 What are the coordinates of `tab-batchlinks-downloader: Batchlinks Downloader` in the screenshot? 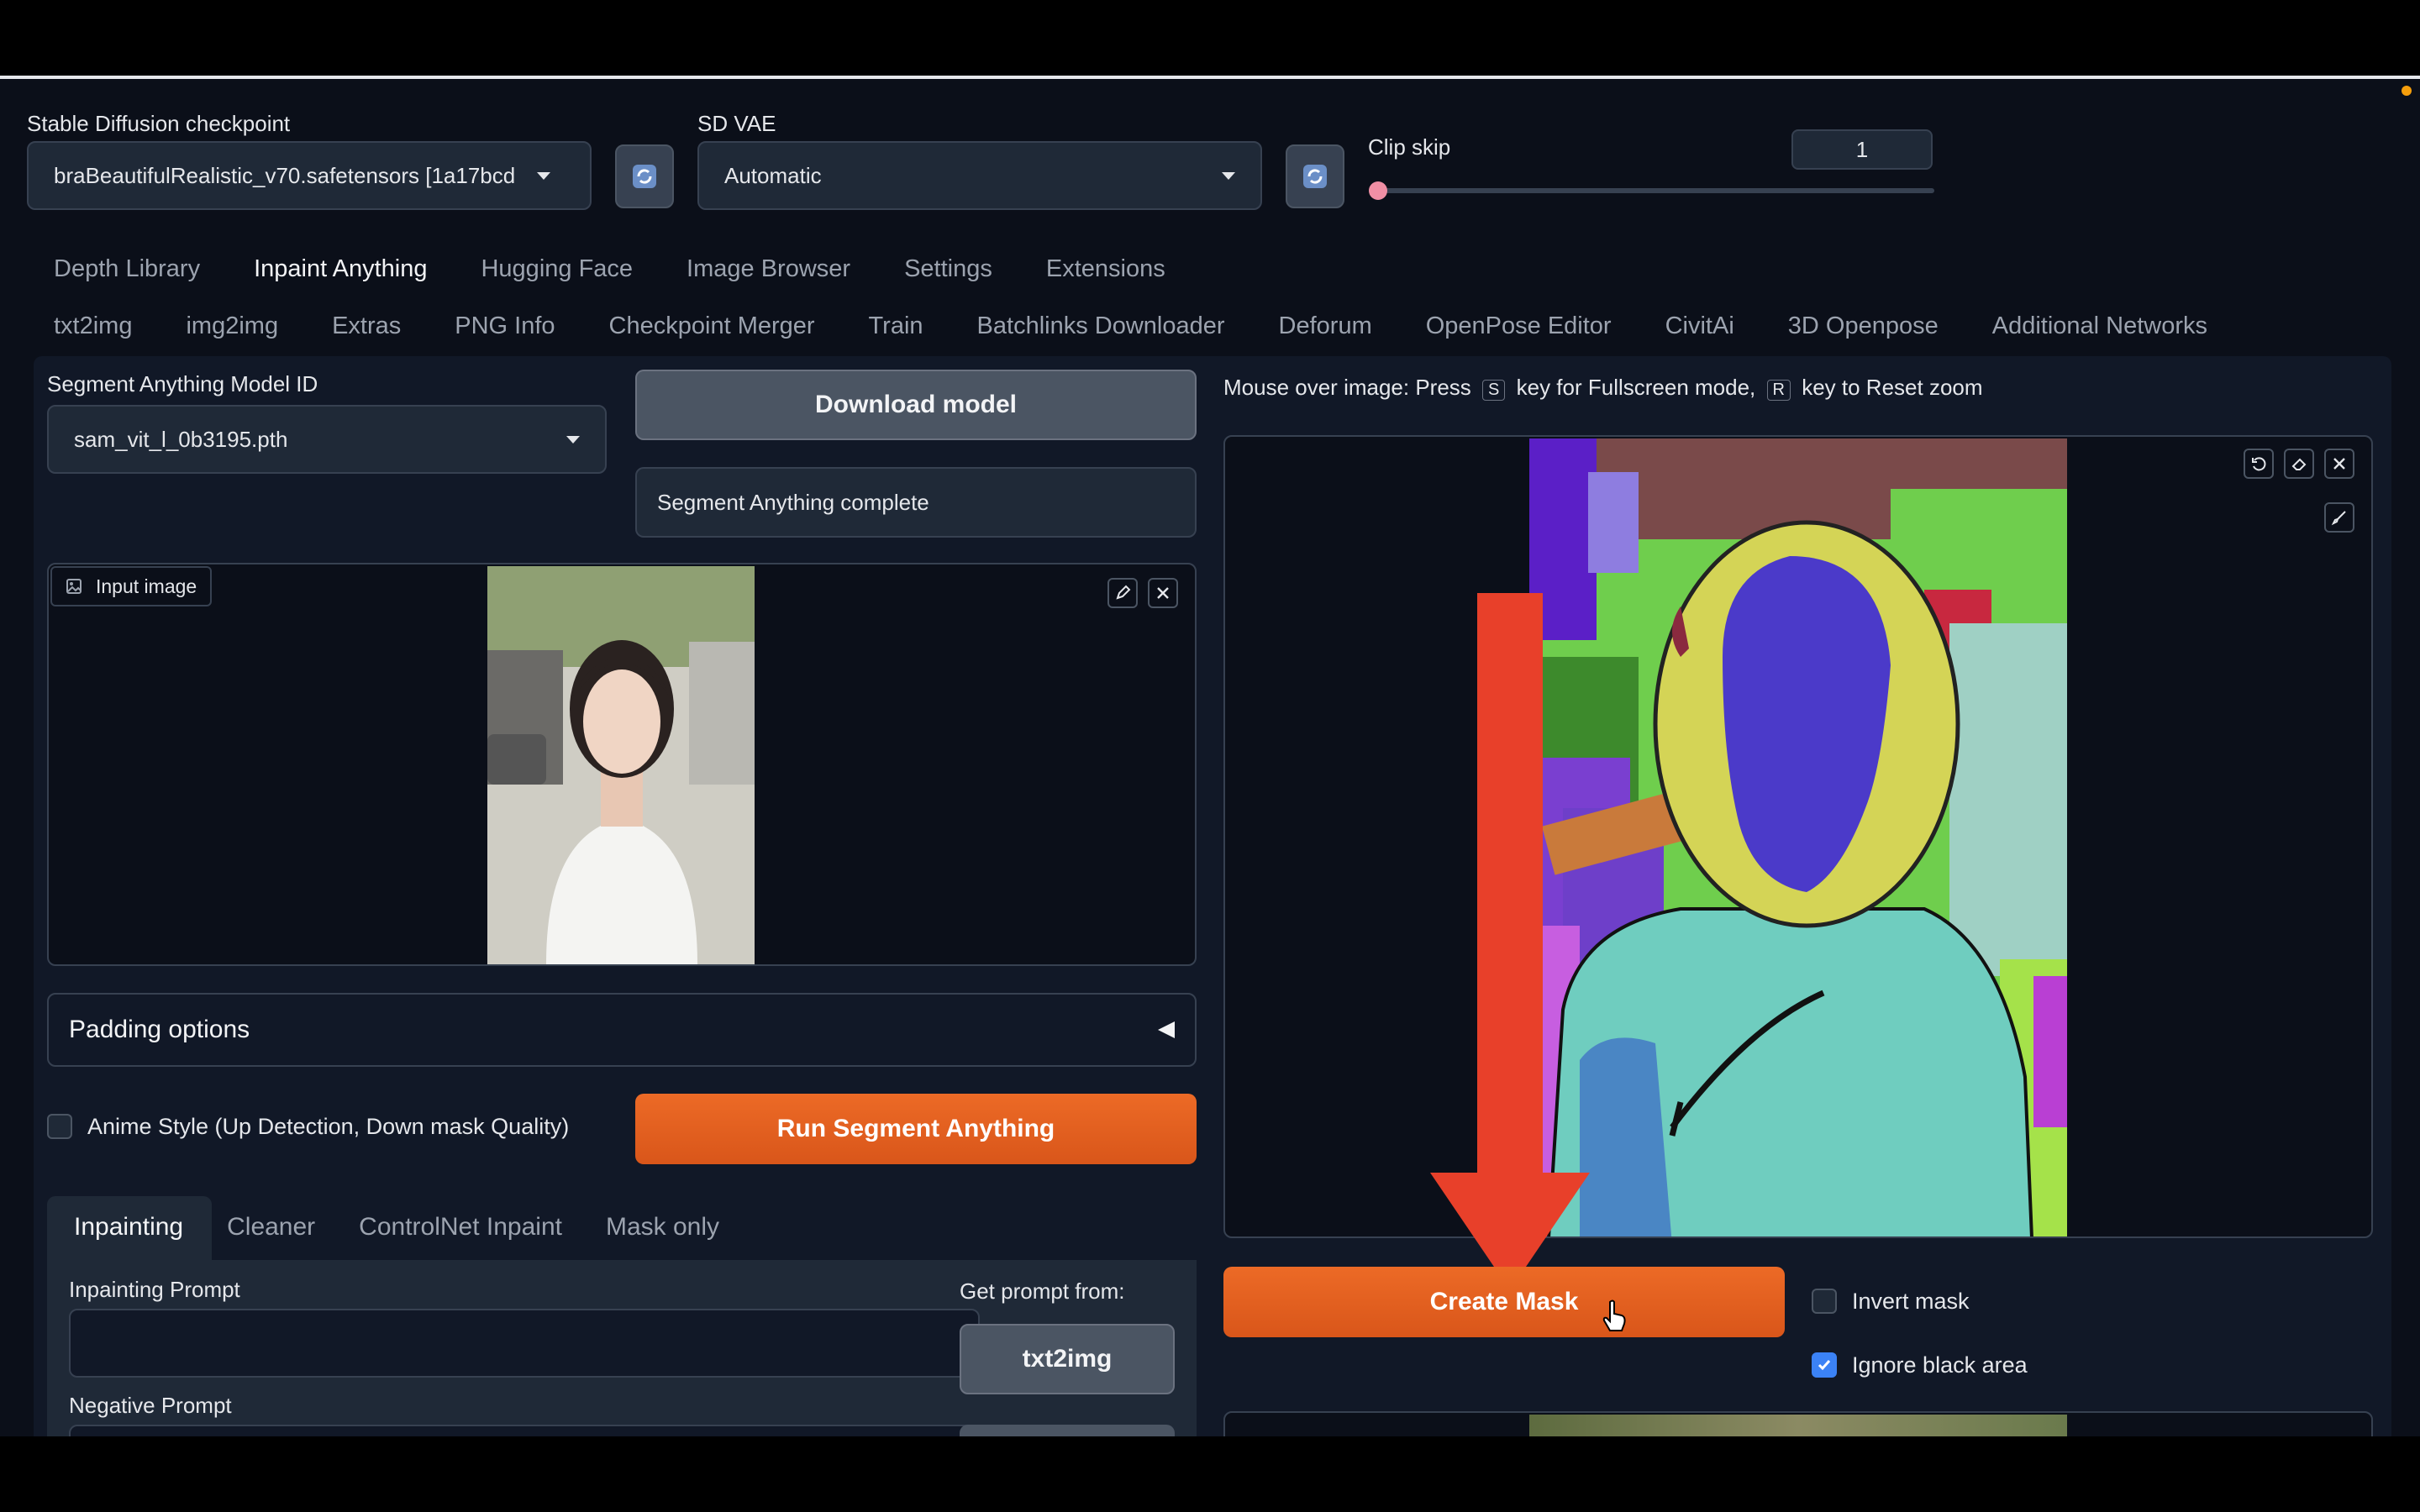 It's located at (1101, 326).